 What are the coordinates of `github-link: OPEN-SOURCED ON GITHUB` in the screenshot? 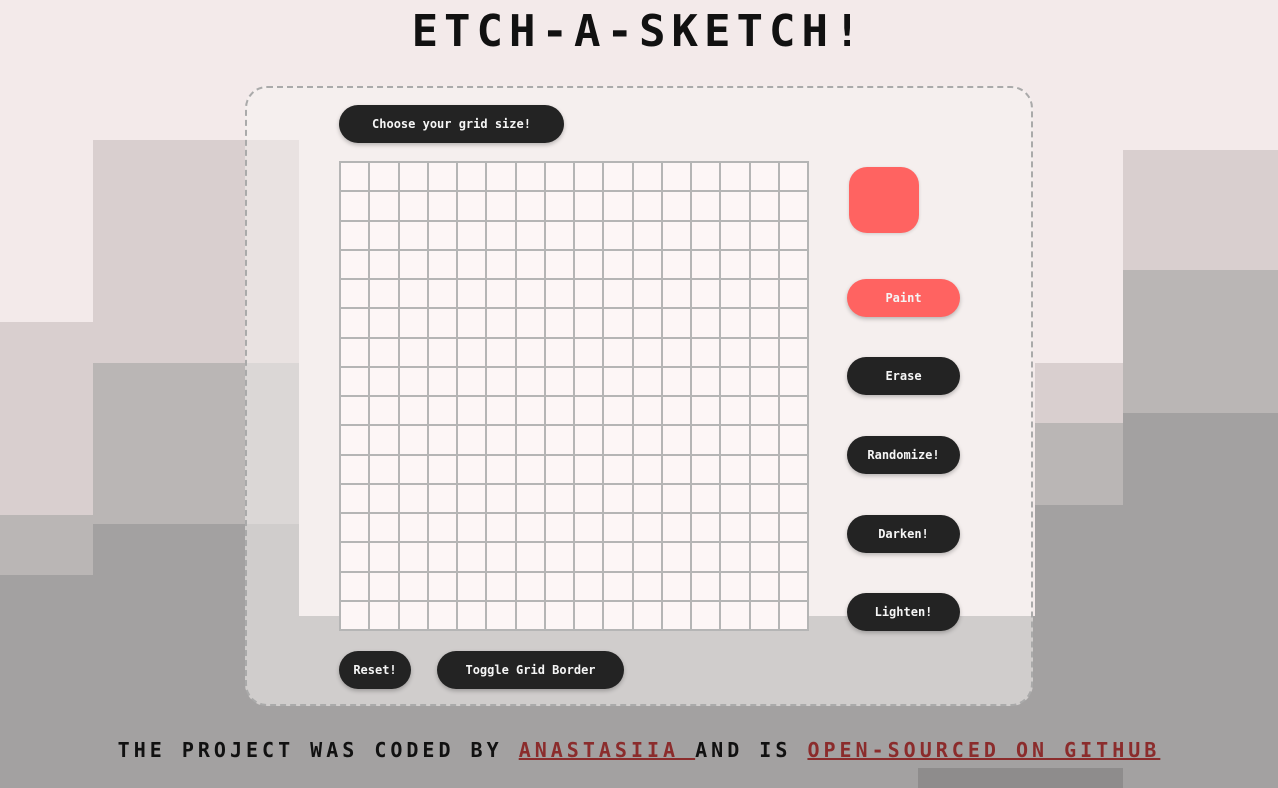 It's located at (983, 750).